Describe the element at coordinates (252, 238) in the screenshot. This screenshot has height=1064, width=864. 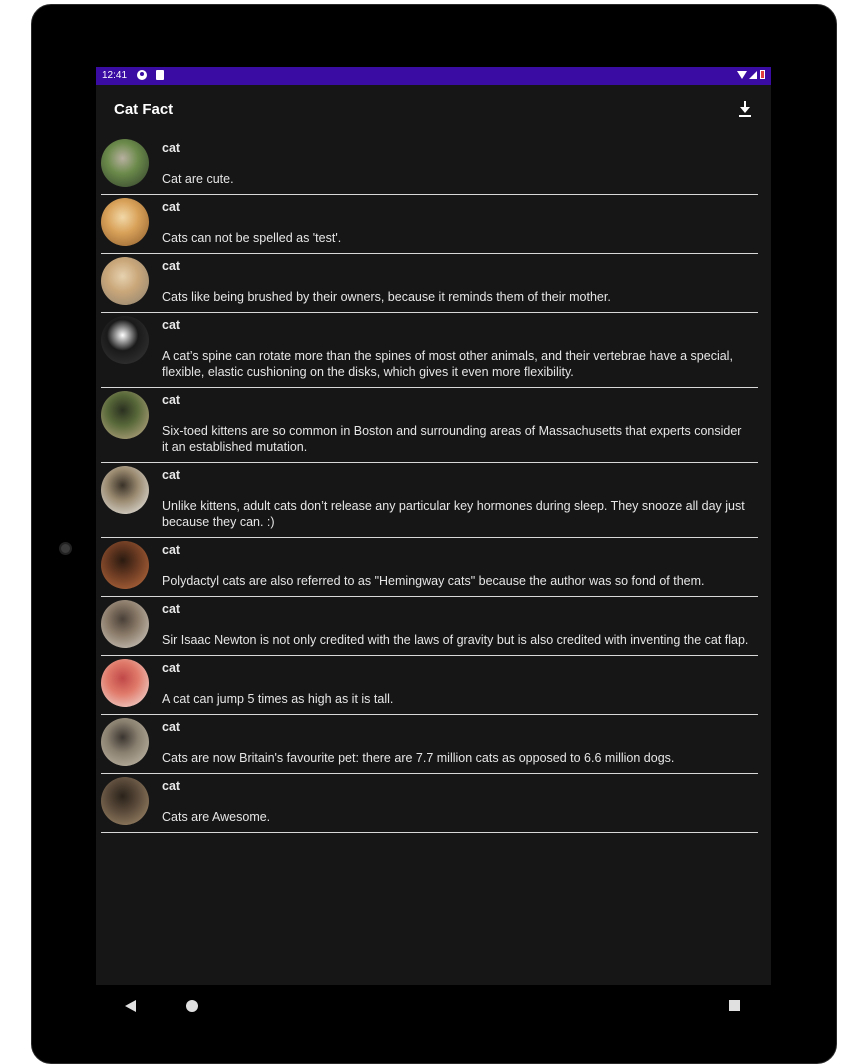
I see `list-item-fact: Cats can not be spelled as 'test'.` at that location.